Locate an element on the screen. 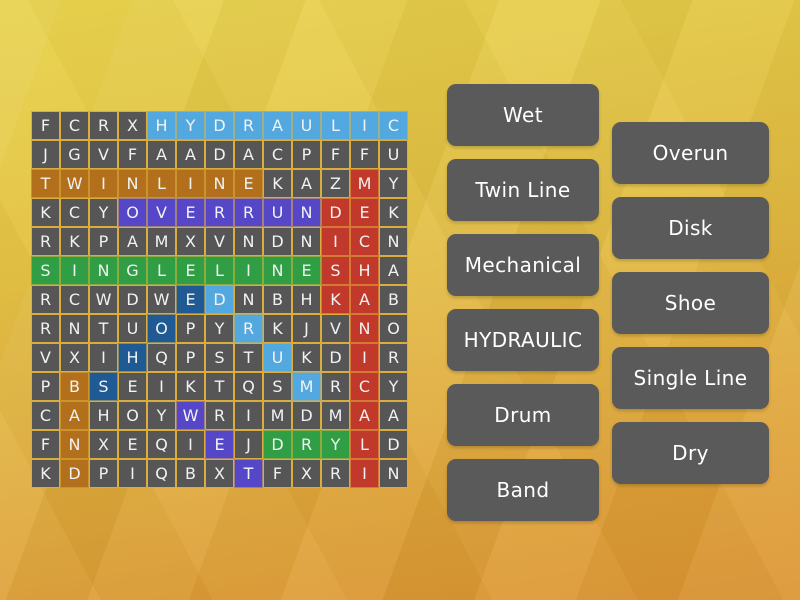 Image resolution: width=800 pixels, height=600 pixels. grid-cell: B is located at coordinates (74, 386).